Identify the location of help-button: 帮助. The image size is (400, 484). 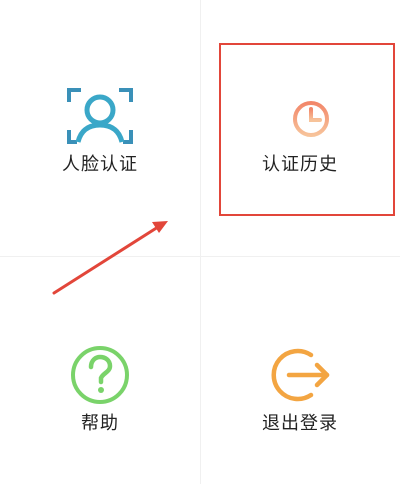
(100, 395).